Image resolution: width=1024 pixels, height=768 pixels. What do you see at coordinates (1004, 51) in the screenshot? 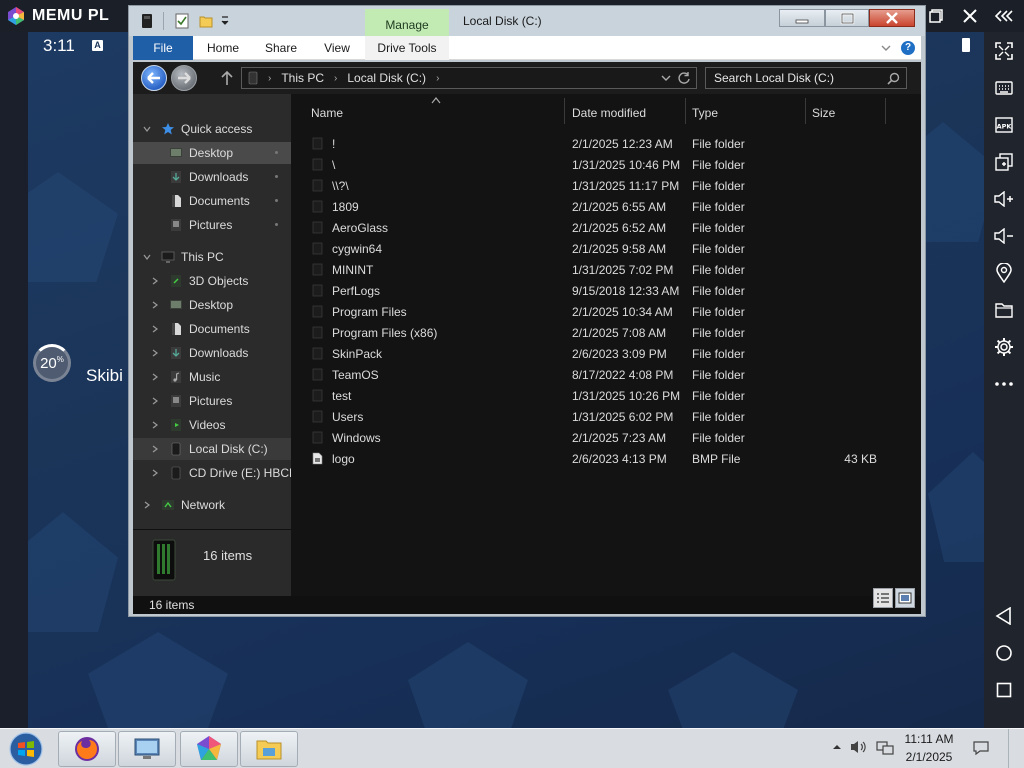
I see `fullscreen-icon` at bounding box center [1004, 51].